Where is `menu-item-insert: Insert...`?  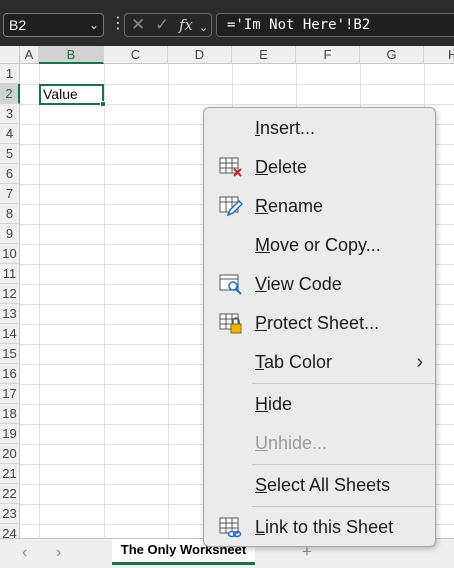
menu-item-insert: Insert... is located at coordinates (319, 128).